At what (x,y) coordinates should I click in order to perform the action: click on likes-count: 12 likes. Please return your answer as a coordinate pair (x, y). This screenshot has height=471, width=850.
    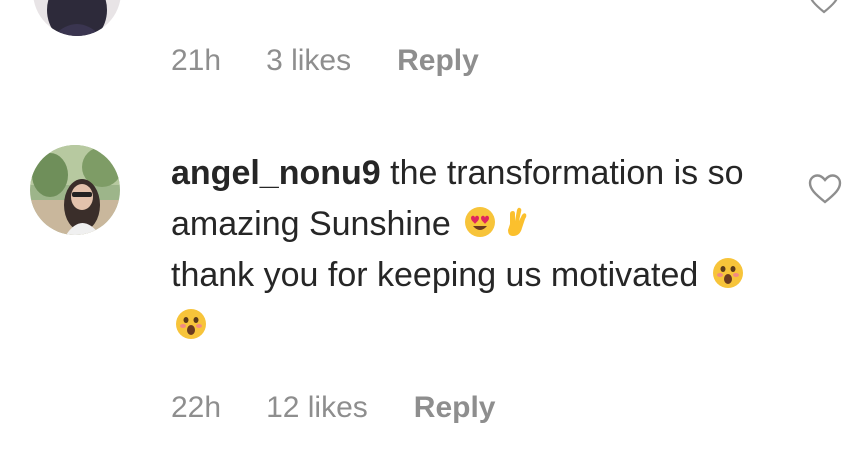
    Looking at the image, I should click on (317, 408).